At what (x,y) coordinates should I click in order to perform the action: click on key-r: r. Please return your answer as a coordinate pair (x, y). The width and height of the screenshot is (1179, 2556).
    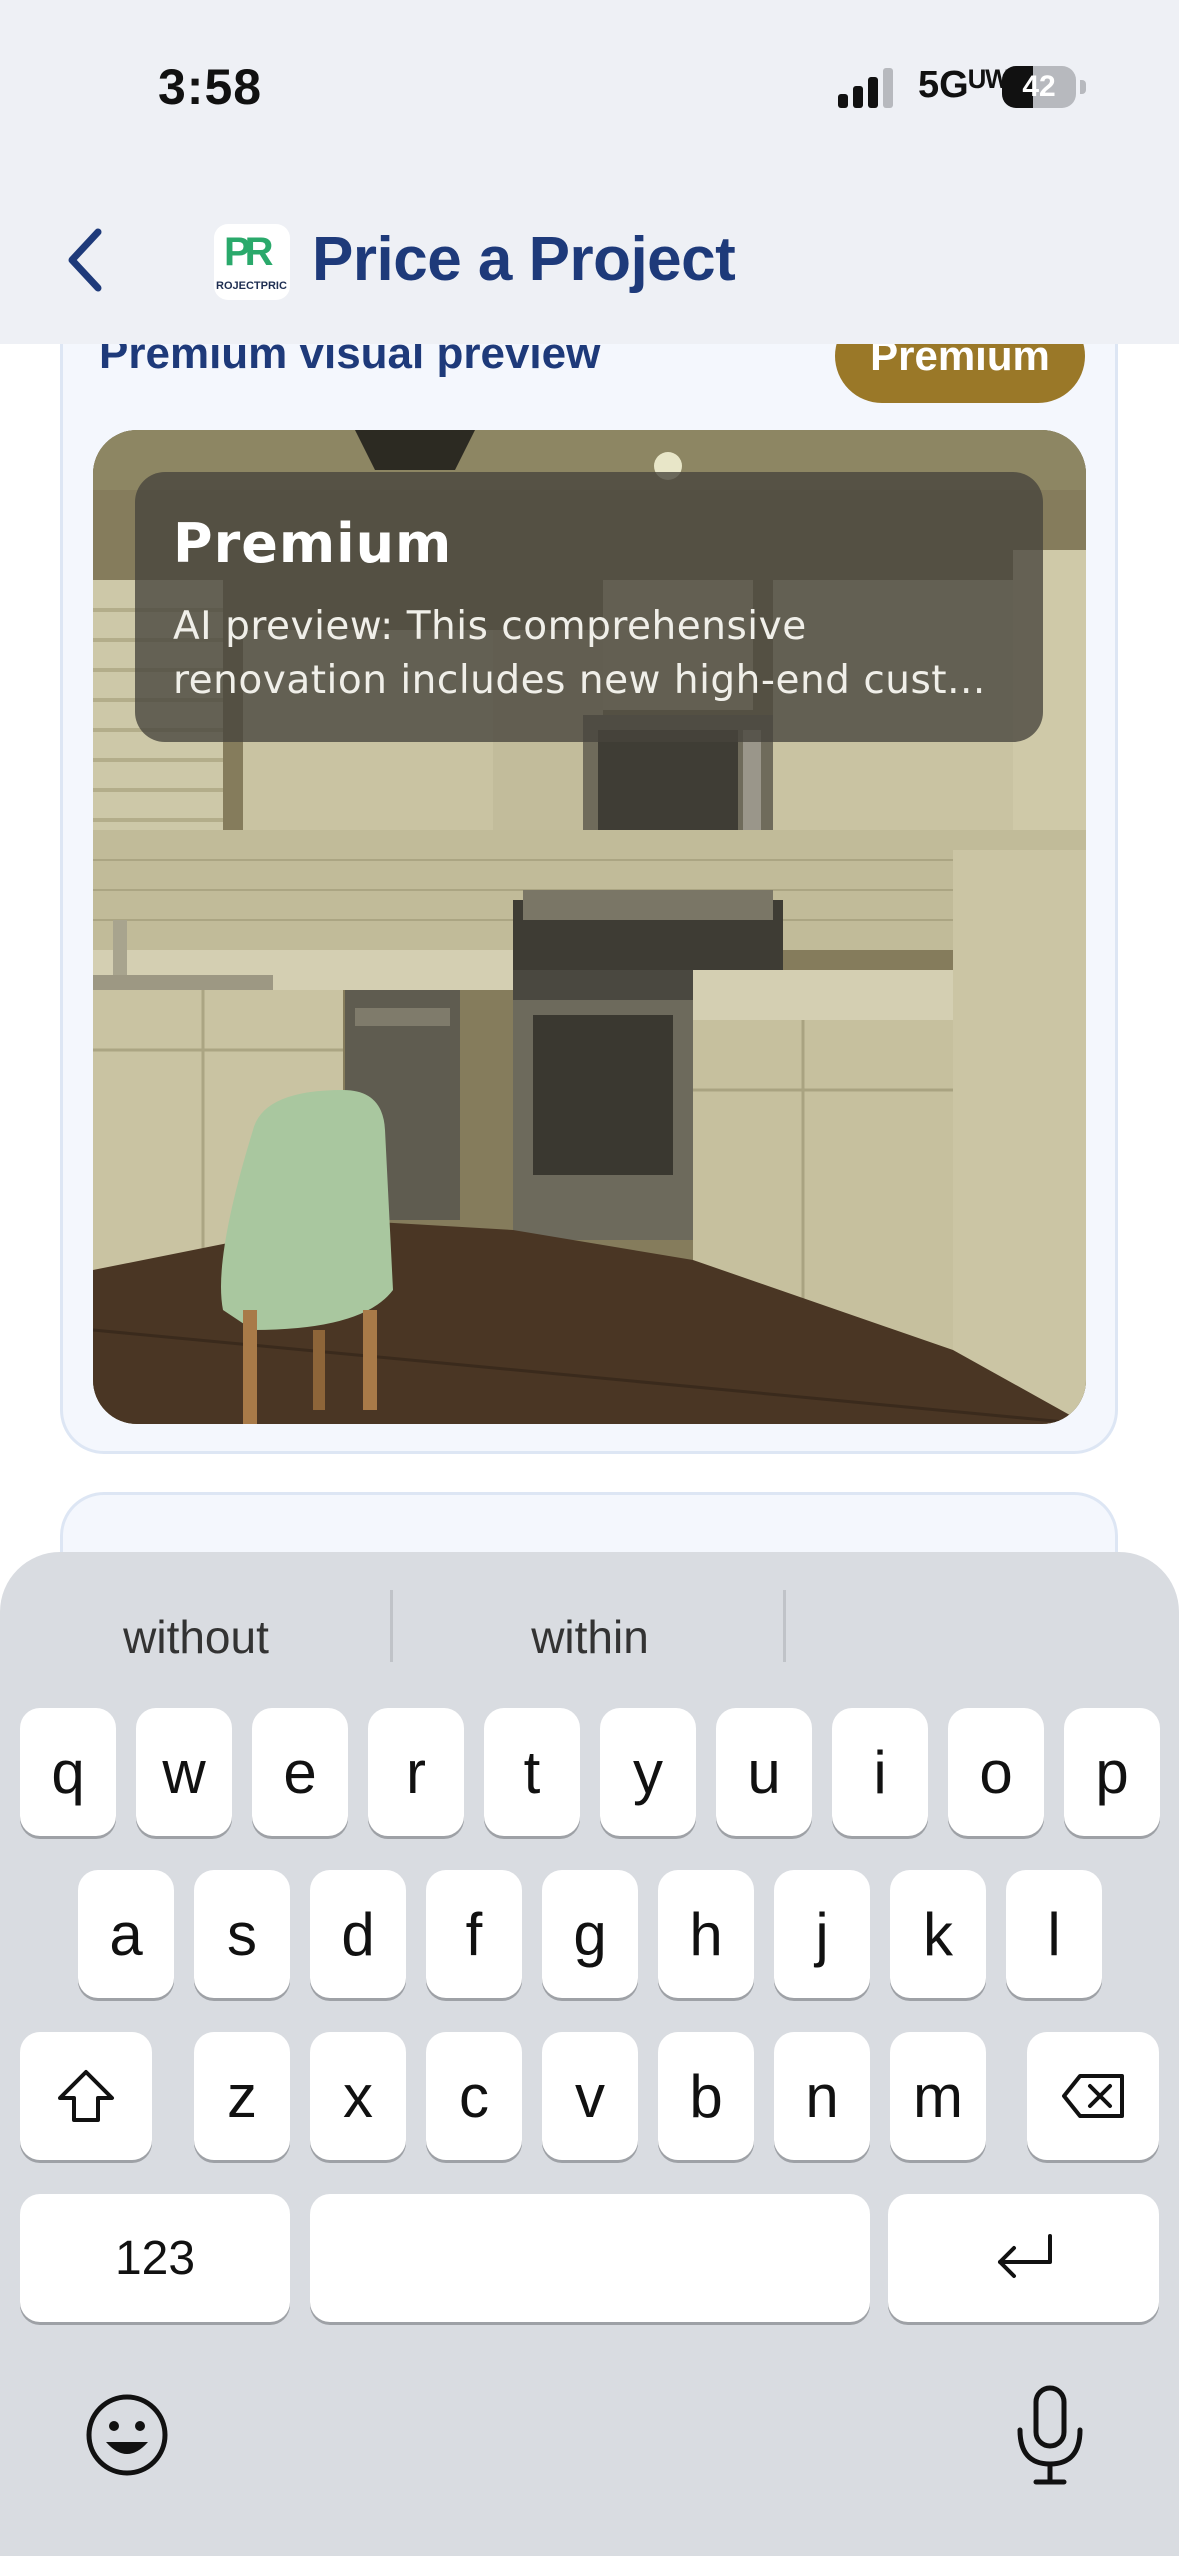
    Looking at the image, I should click on (416, 1772).